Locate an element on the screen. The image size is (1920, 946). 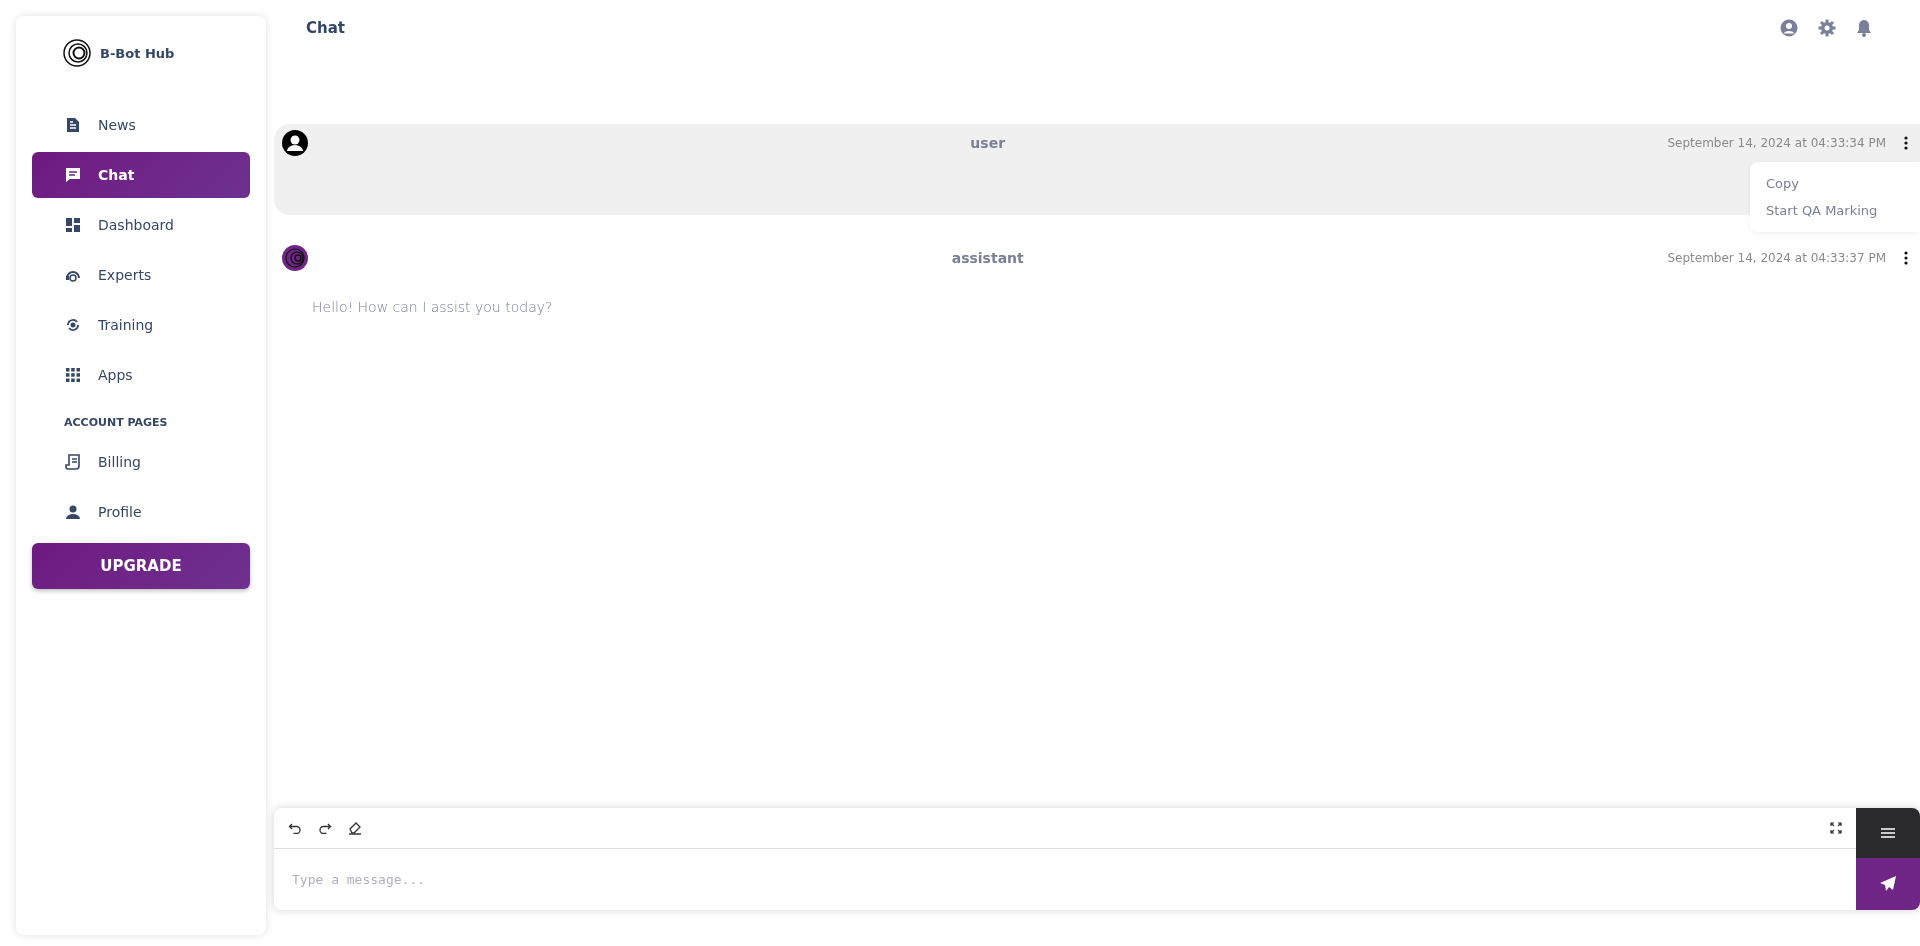
page-title: Chat is located at coordinates (325, 28).